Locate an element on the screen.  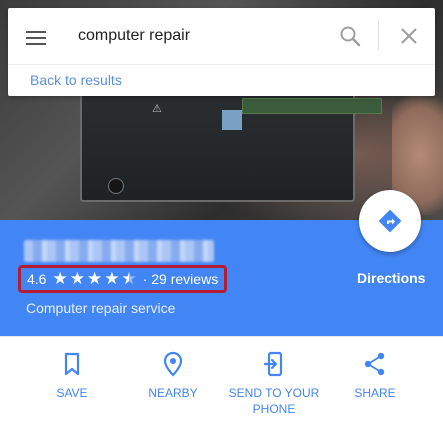
share-button: SHARE is located at coordinates (375, 376).